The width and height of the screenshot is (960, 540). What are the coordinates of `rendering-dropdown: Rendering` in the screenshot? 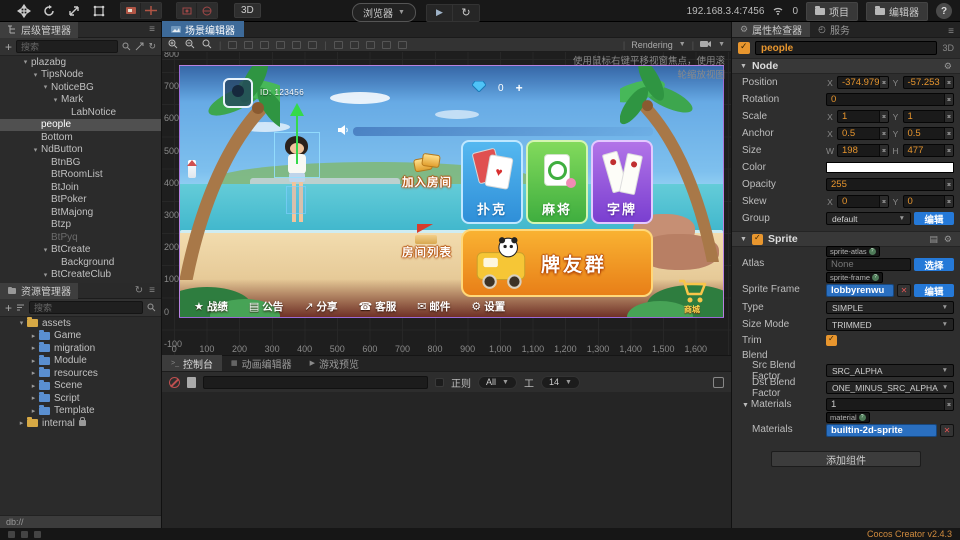 It's located at (652, 45).